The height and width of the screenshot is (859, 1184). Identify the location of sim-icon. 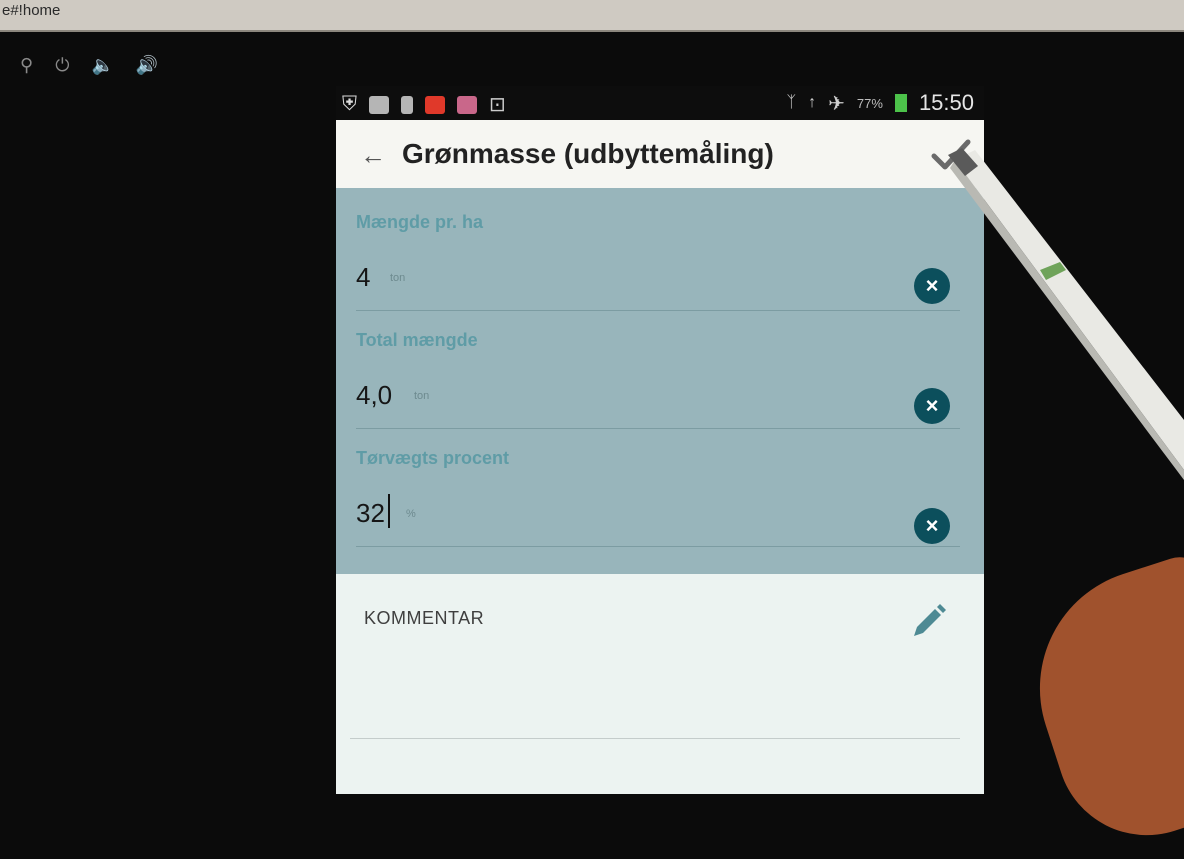
(407, 104).